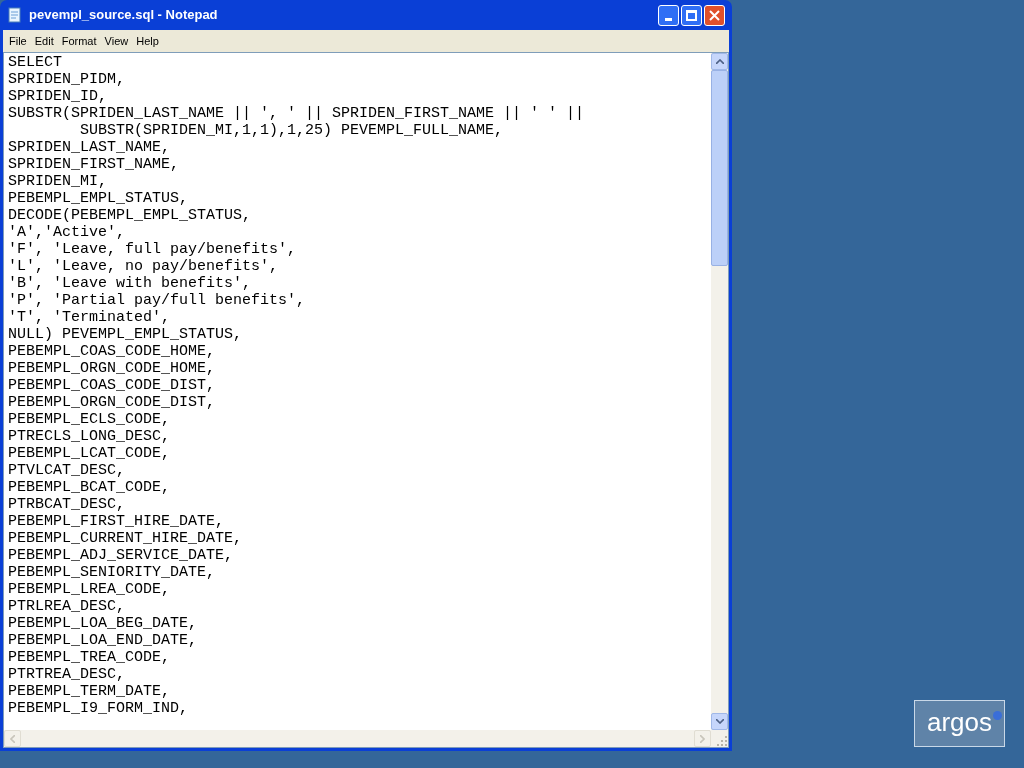  What do you see at coordinates (89, 419) in the screenshot?
I see `code-line: PEBEMPL_ECLS_CODE,` at bounding box center [89, 419].